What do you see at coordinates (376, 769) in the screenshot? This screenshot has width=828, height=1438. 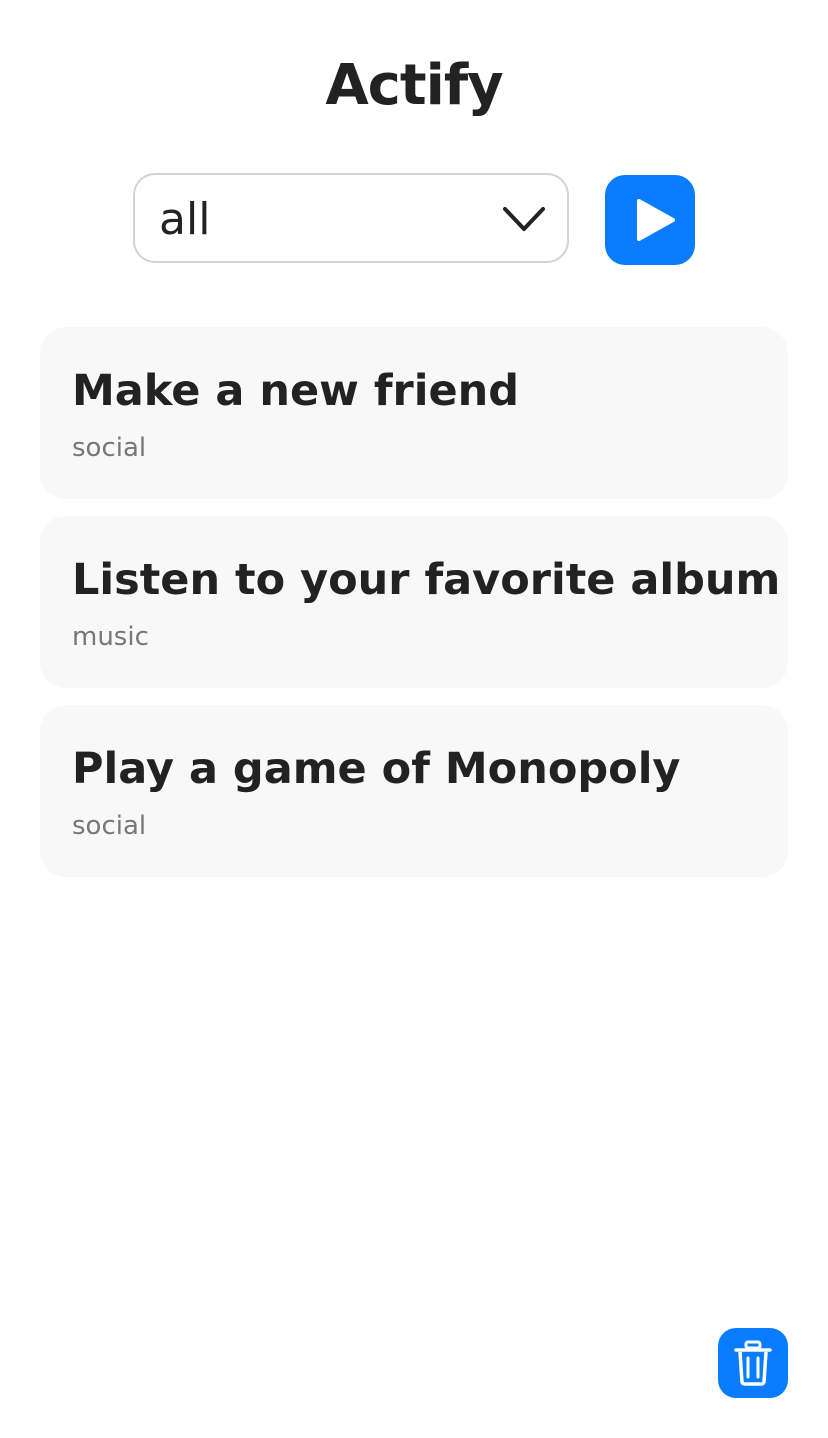 I see `activity-title: Play a game of Monopoly` at bounding box center [376, 769].